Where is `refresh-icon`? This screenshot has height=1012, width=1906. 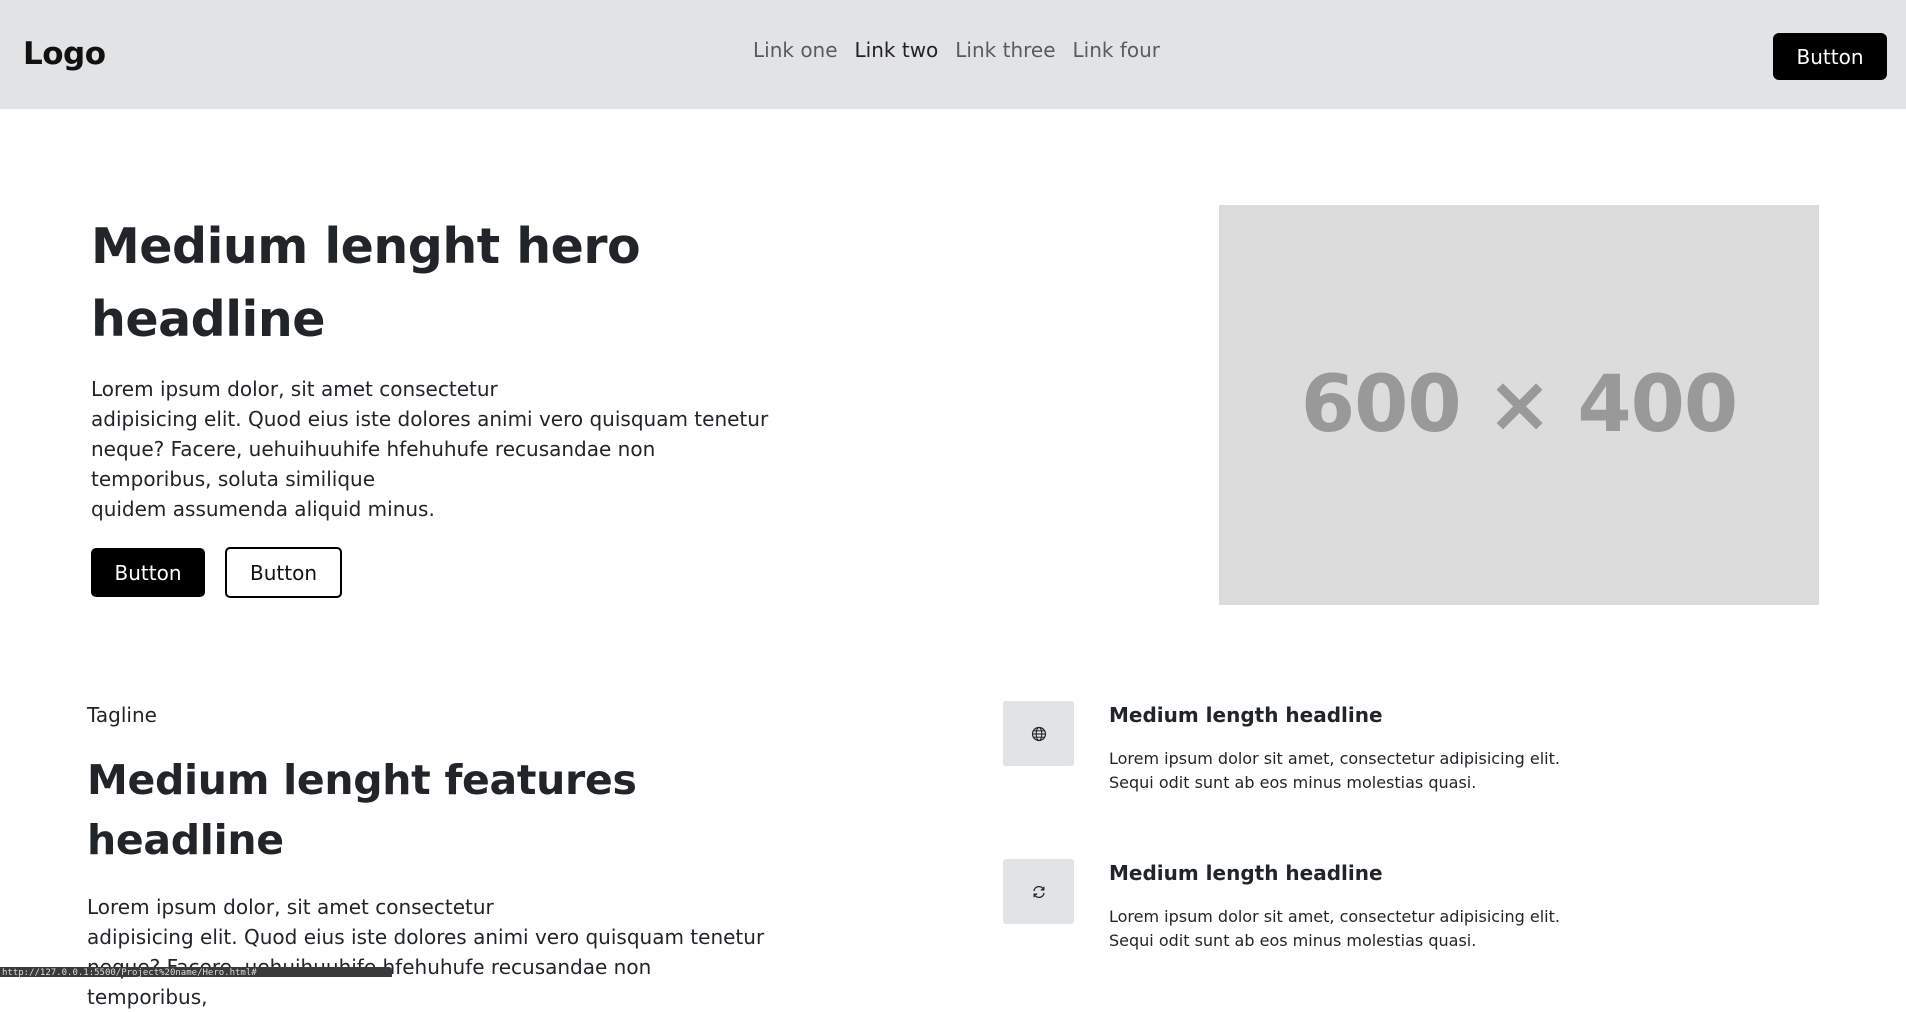
refresh-icon is located at coordinates (1038, 891).